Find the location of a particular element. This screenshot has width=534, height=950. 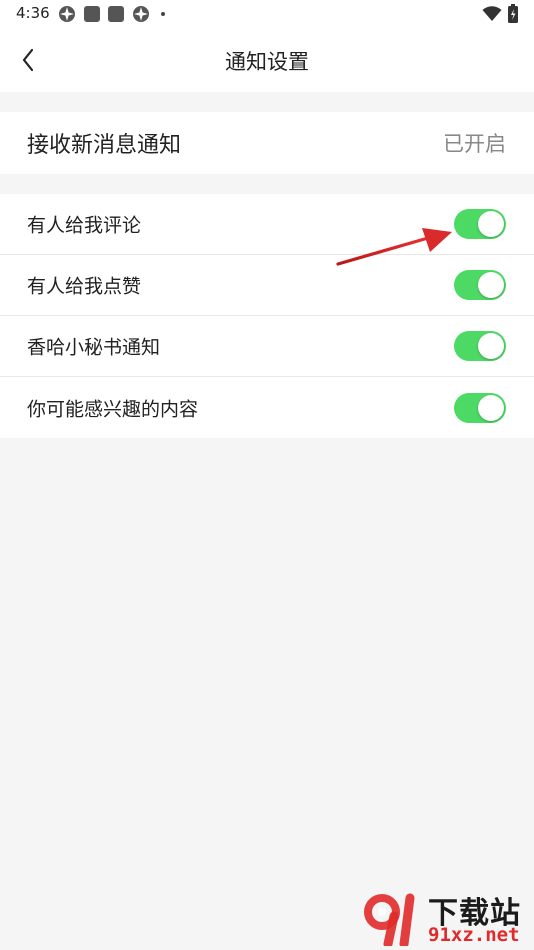

master-notification-section: 接收新消息通知 已开启 is located at coordinates (267, 143).